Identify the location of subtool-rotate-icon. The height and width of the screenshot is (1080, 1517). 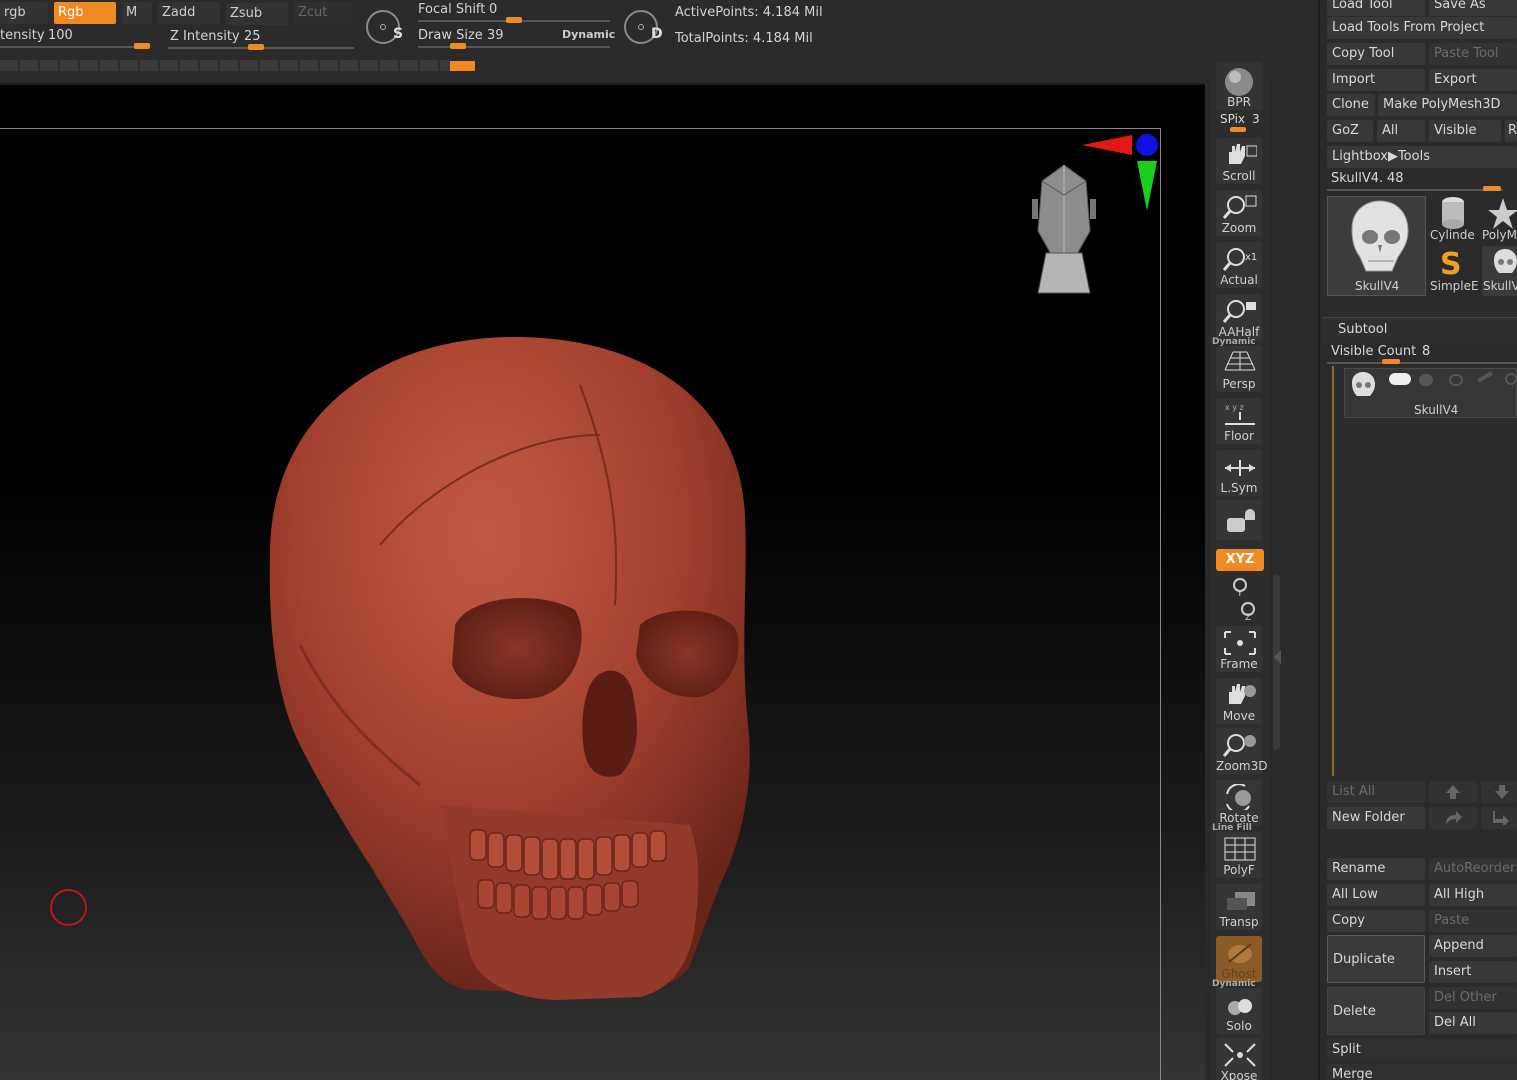
(1511, 379).